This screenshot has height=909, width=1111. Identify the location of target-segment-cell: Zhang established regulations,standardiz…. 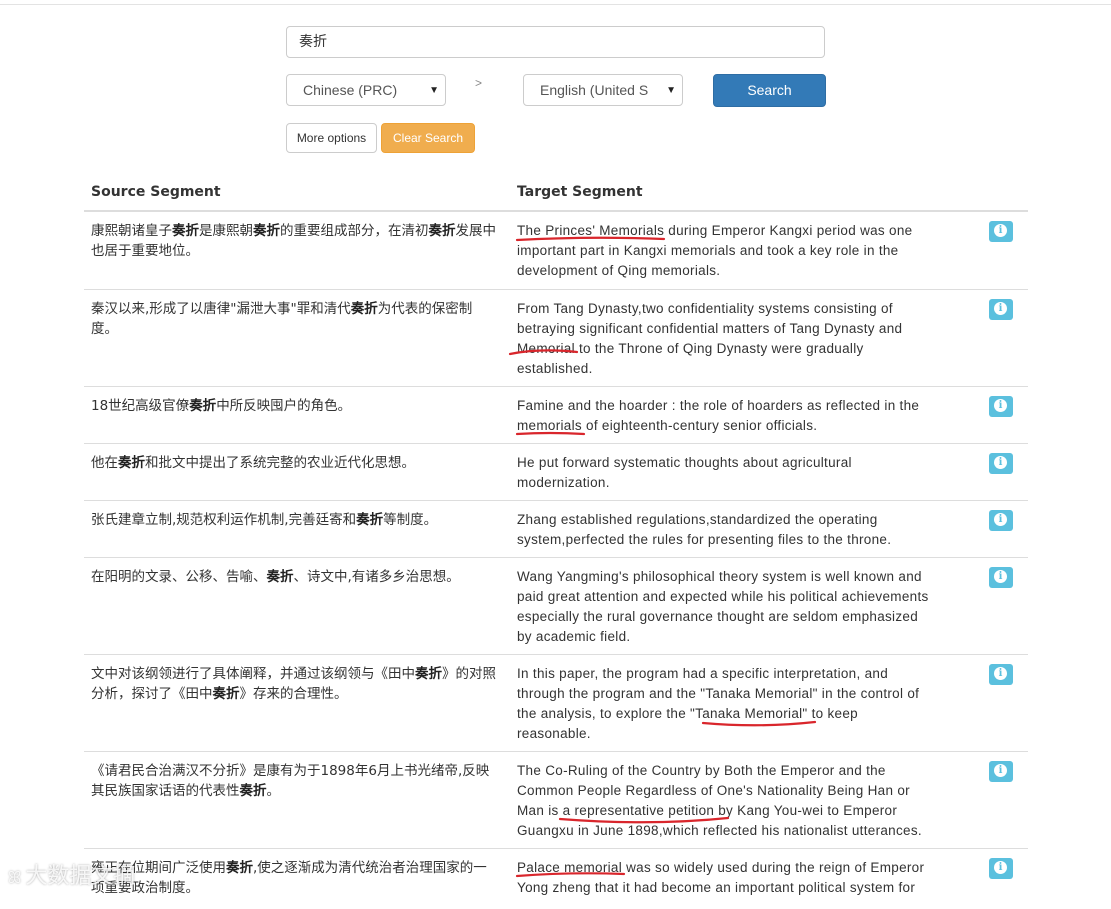
(704, 529).